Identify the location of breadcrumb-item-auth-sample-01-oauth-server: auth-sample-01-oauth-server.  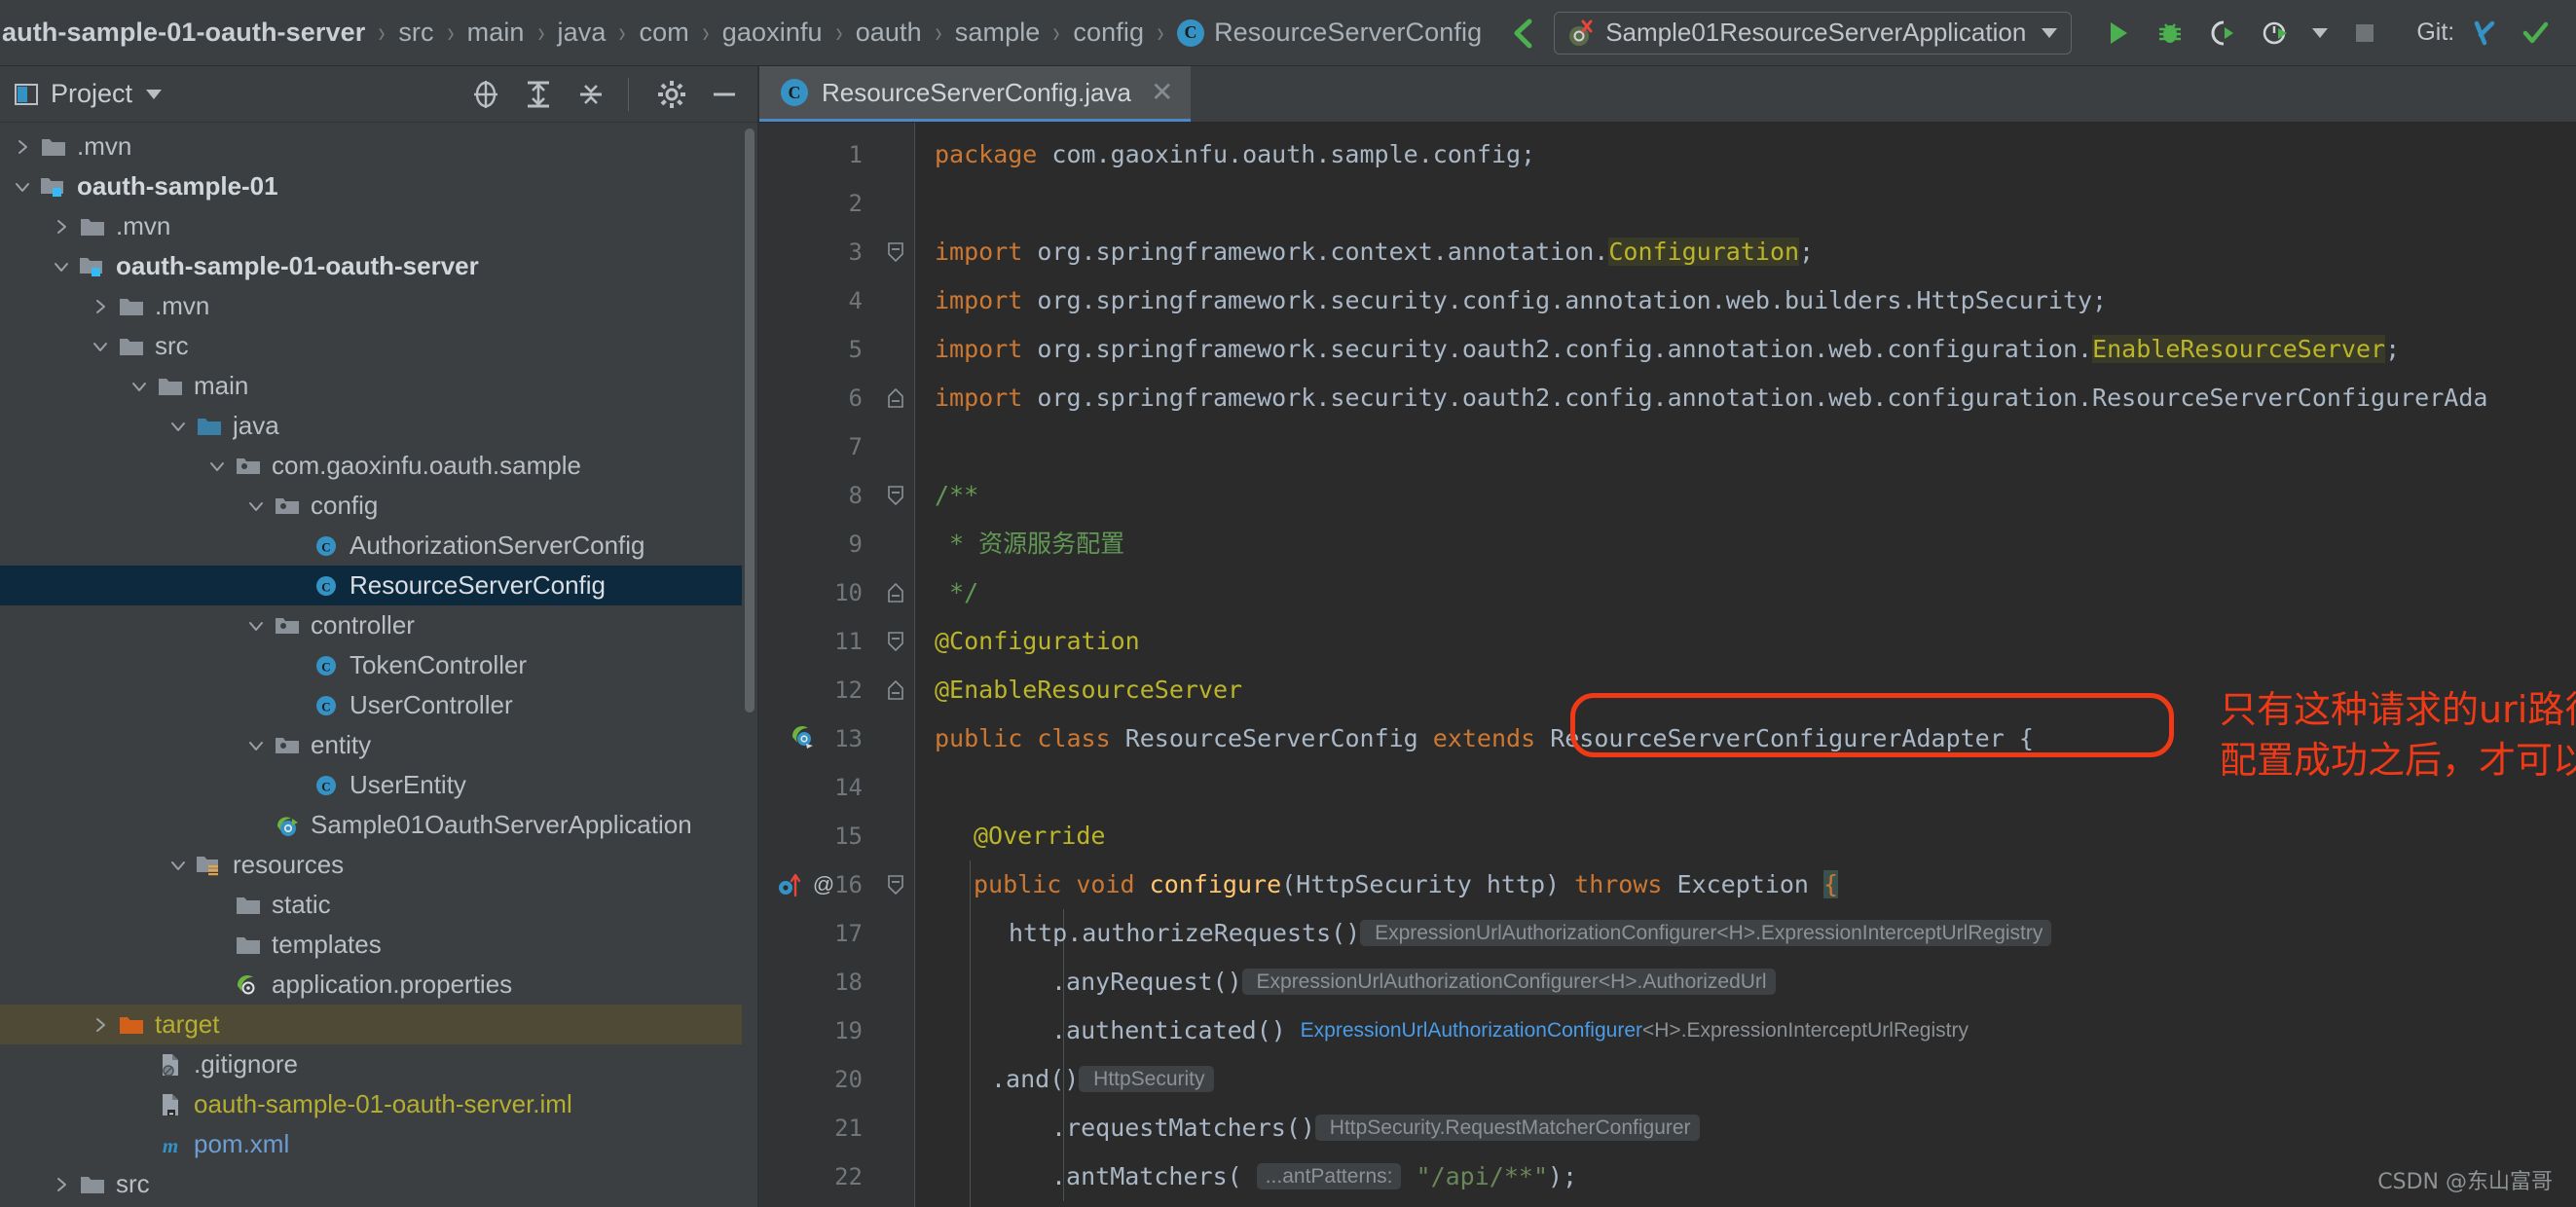
(183, 33).